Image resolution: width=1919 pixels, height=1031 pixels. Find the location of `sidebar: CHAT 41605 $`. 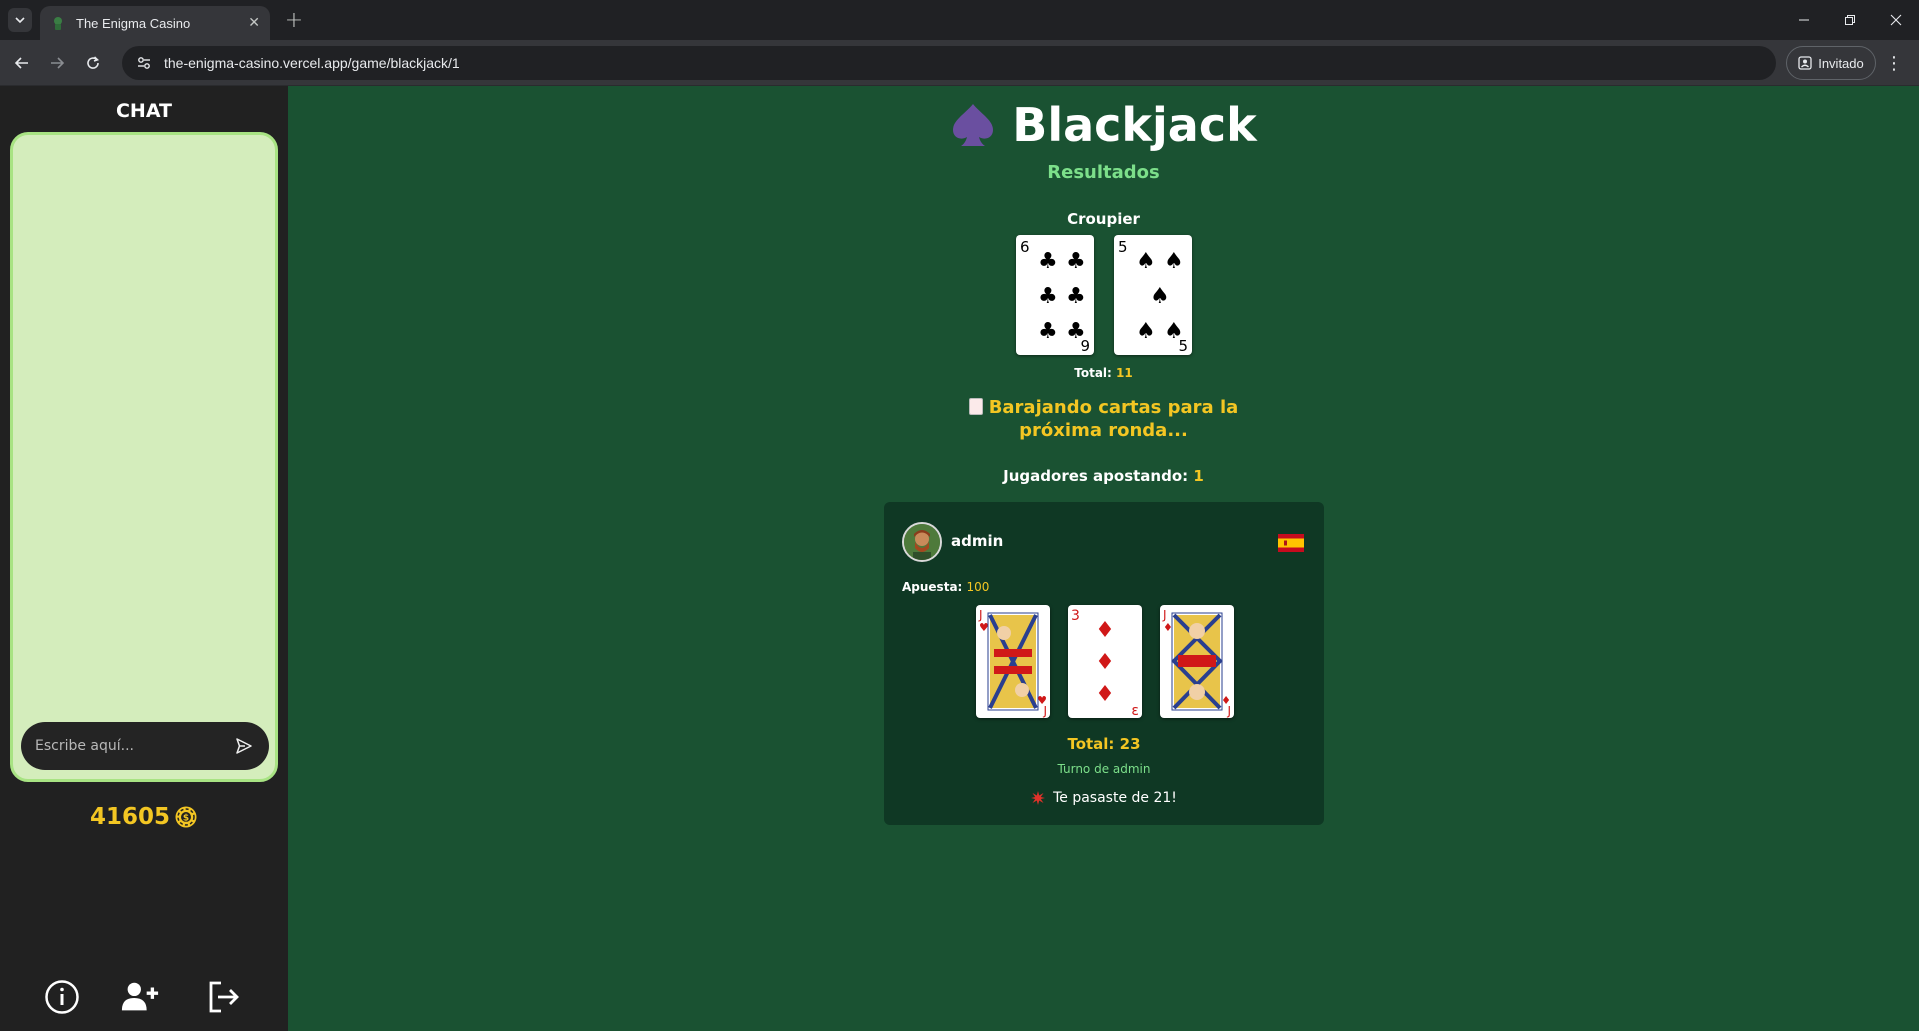

sidebar: CHAT 41605 $ is located at coordinates (144, 558).